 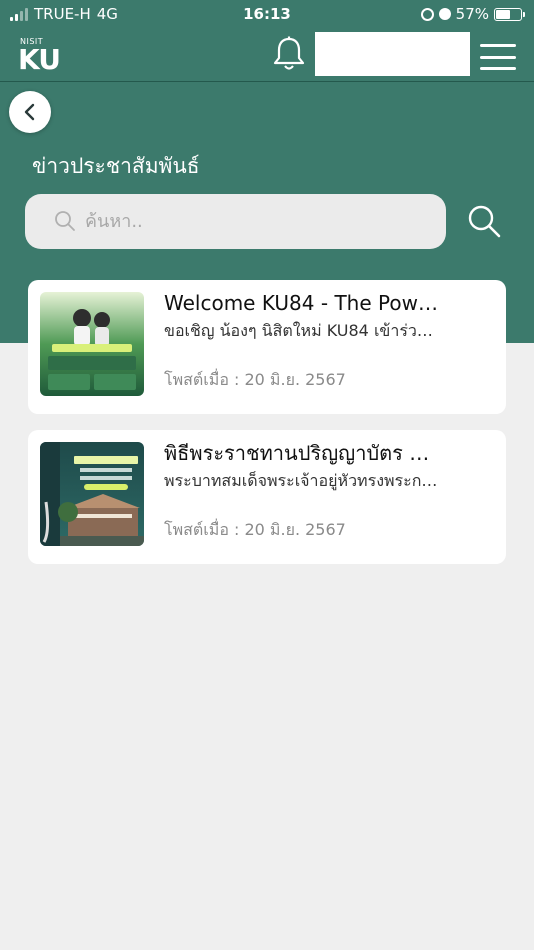 I want to click on battery-icon, so click(x=509, y=14).